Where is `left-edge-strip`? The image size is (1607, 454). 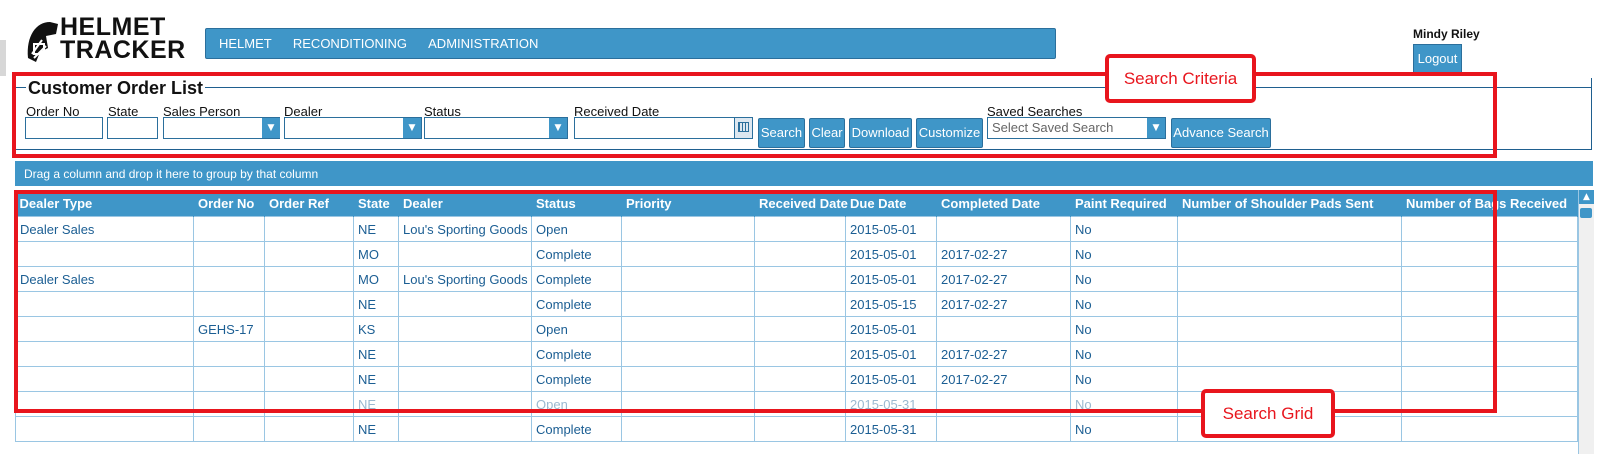
left-edge-strip is located at coordinates (3, 58).